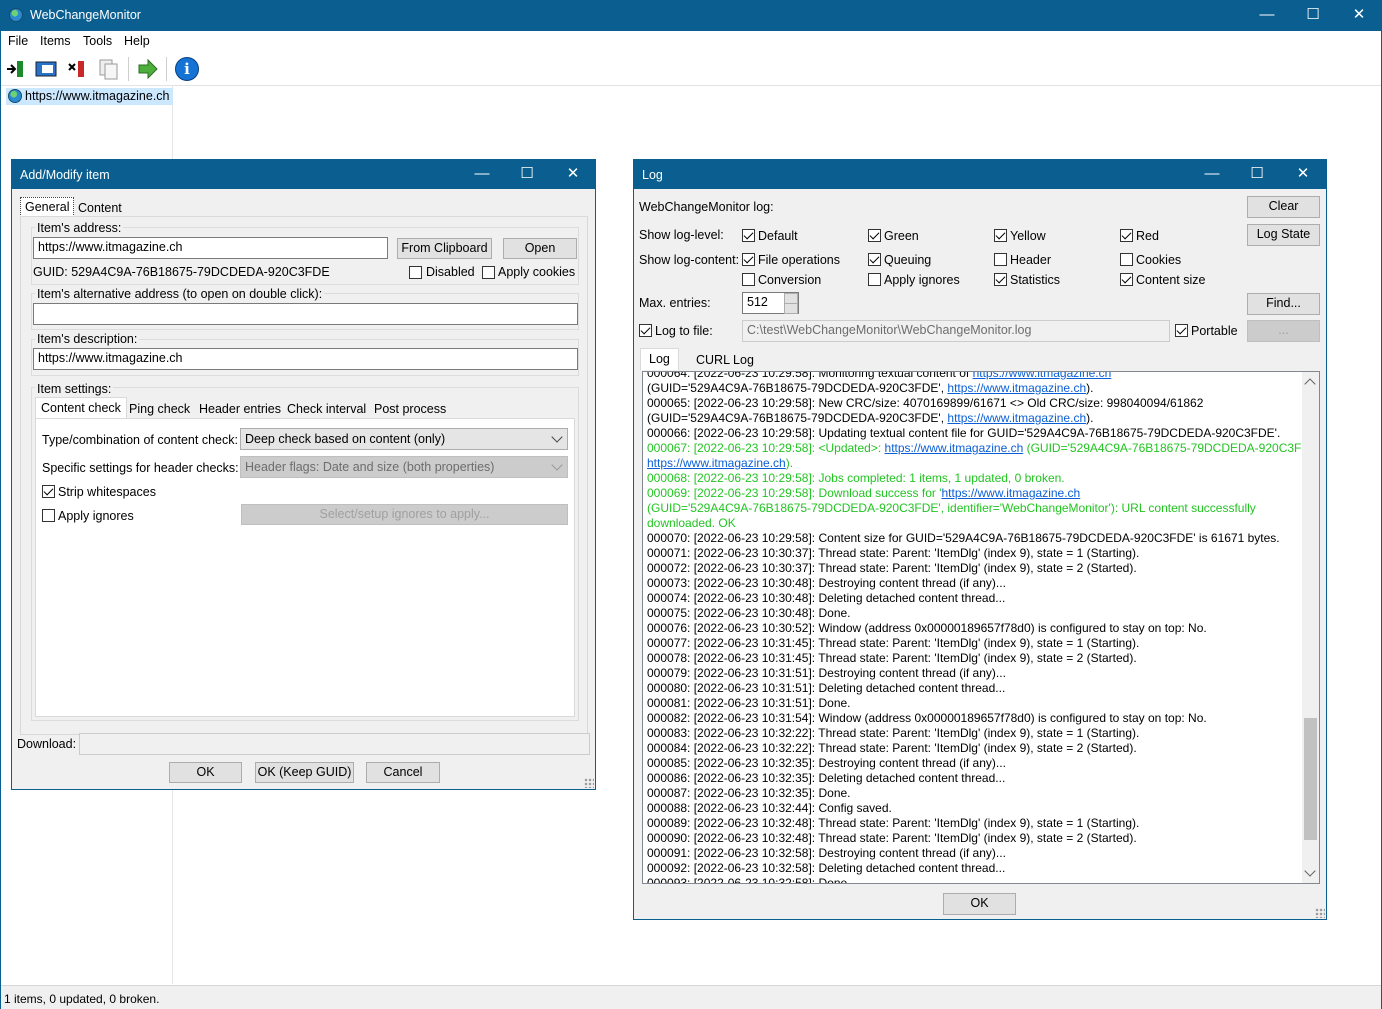 The height and width of the screenshot is (1009, 1382). I want to click on check-now-icon, so click(148, 69).